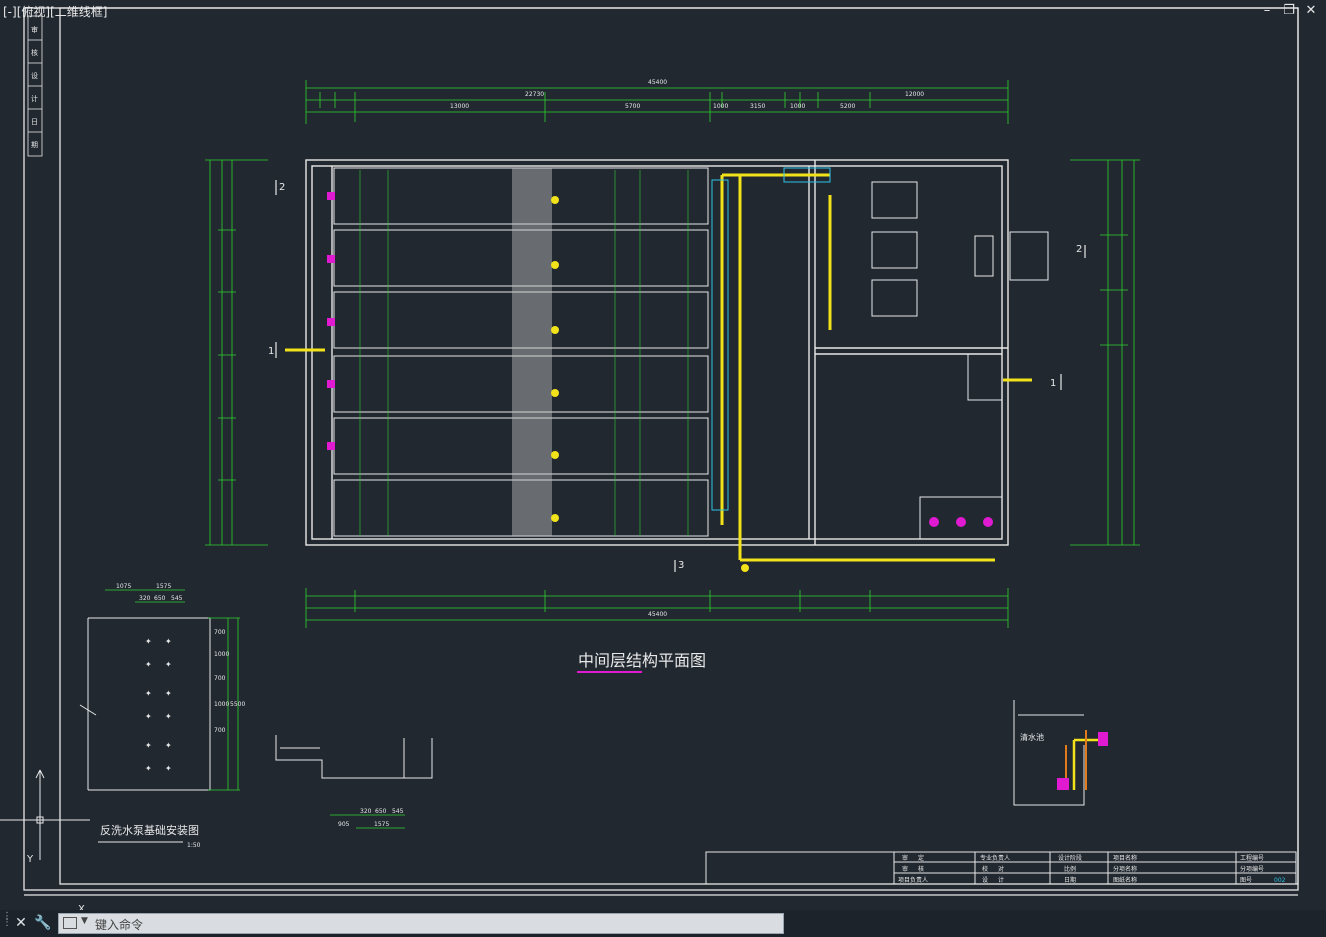 This screenshot has height=937, width=1326. What do you see at coordinates (34, 29) in the screenshot?
I see `side-strip-label: 审` at bounding box center [34, 29].